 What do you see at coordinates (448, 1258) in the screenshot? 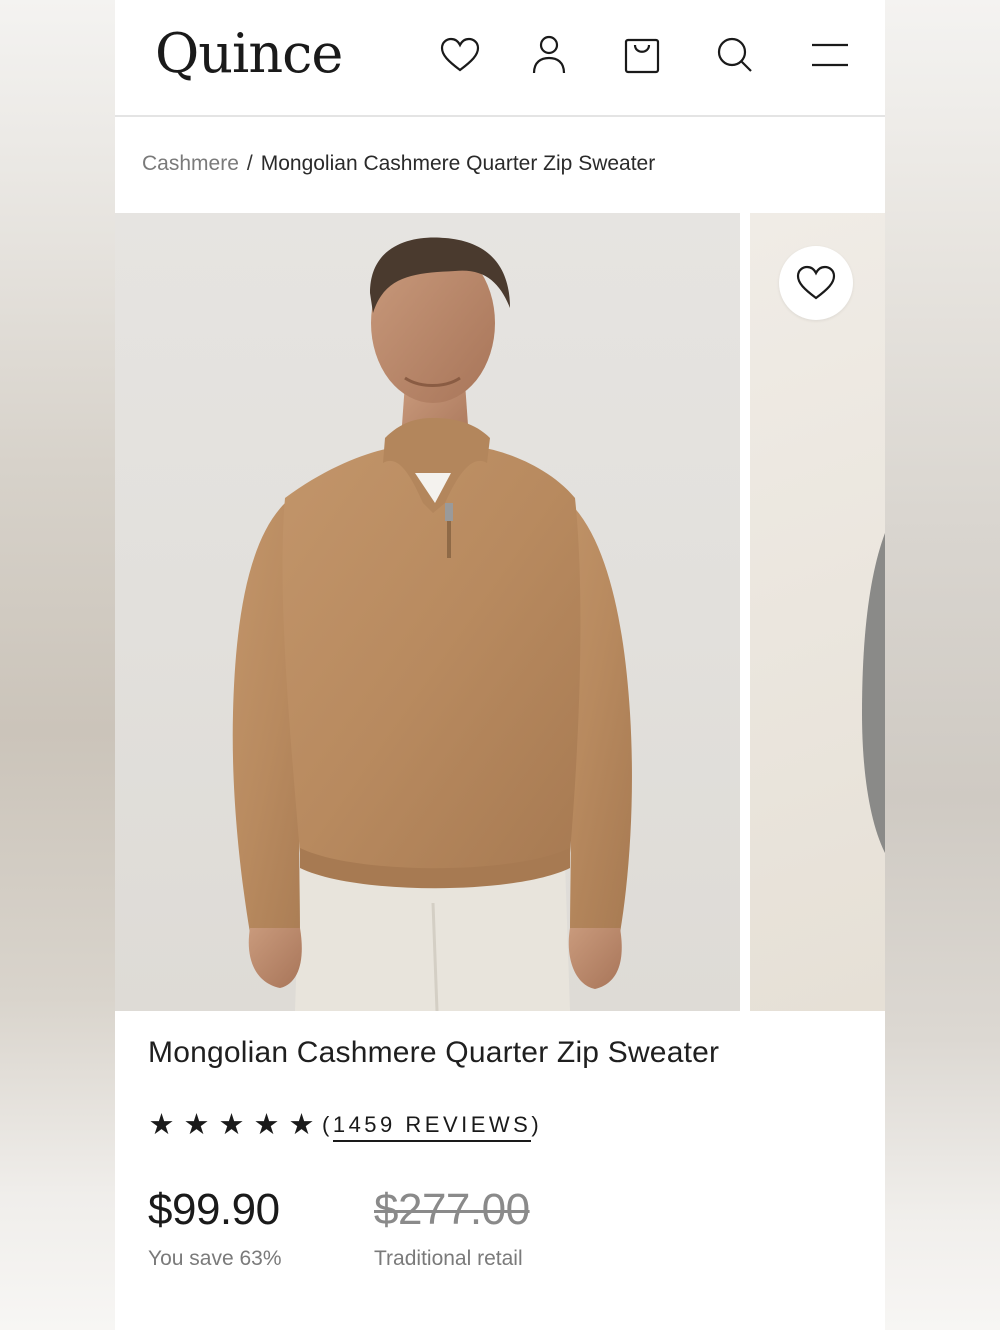
I see `retail-label: Traditional retail` at bounding box center [448, 1258].